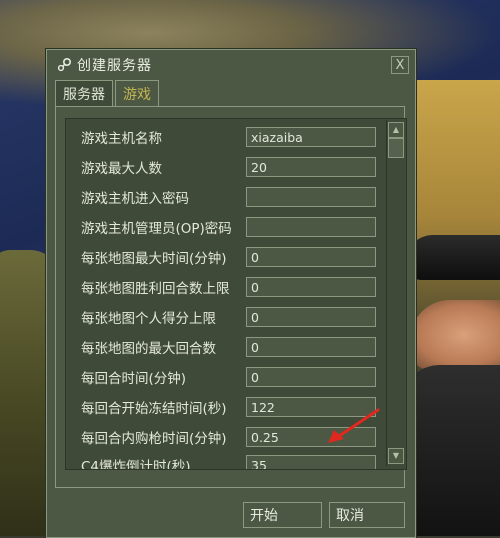 The height and width of the screenshot is (538, 500). I want to click on server-password-input, so click(311, 197).